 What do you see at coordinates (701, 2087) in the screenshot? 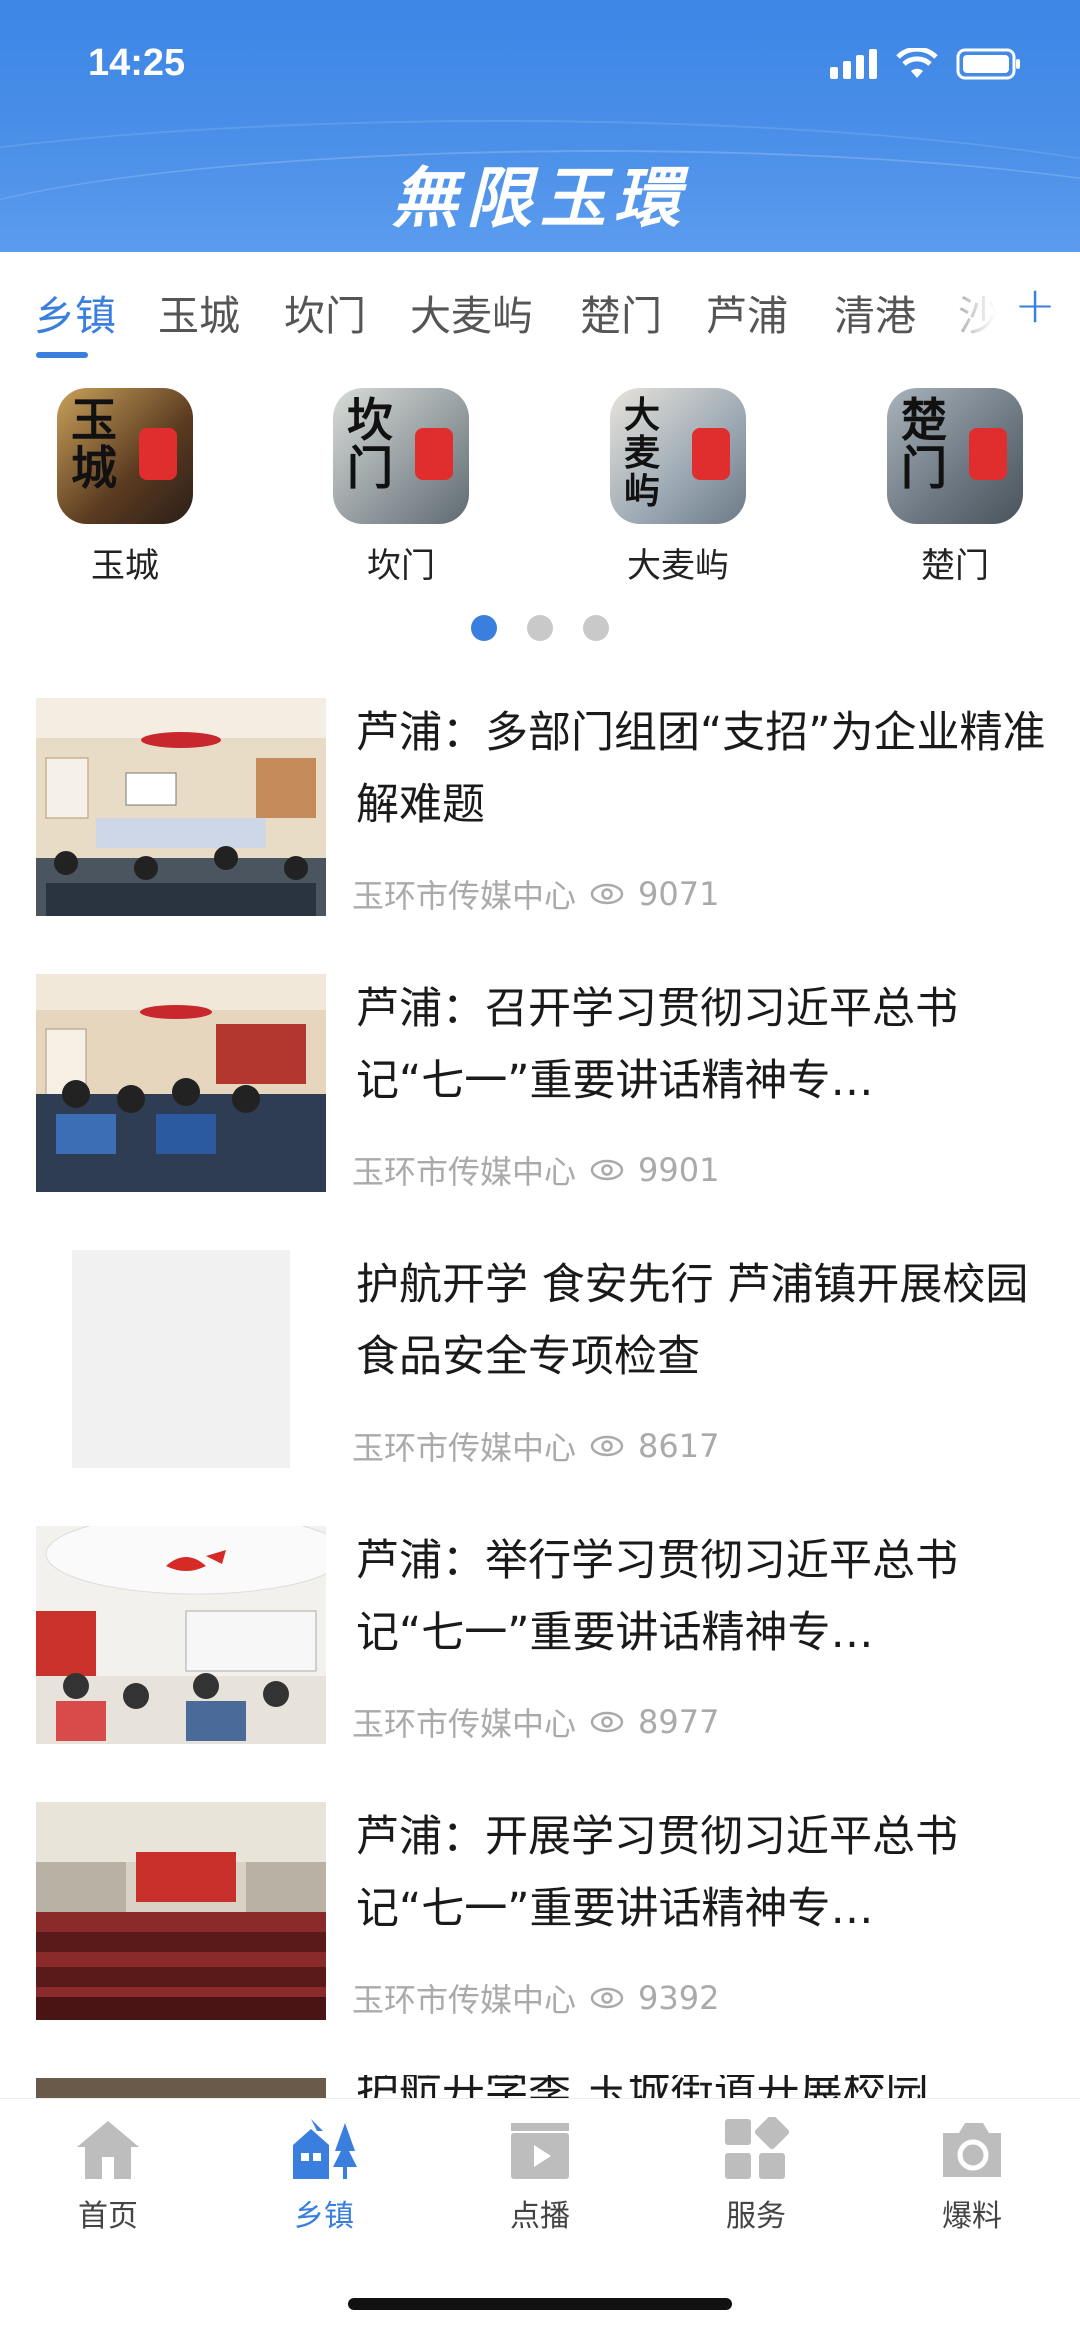
I see `news-title: 护航开学季 玉城街道开展校园` at bounding box center [701, 2087].